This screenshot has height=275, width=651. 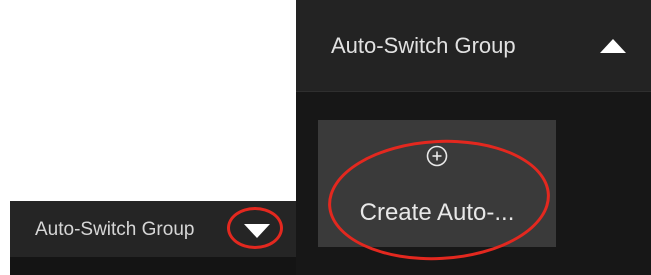 I want to click on caret-down-icon, so click(x=257, y=231).